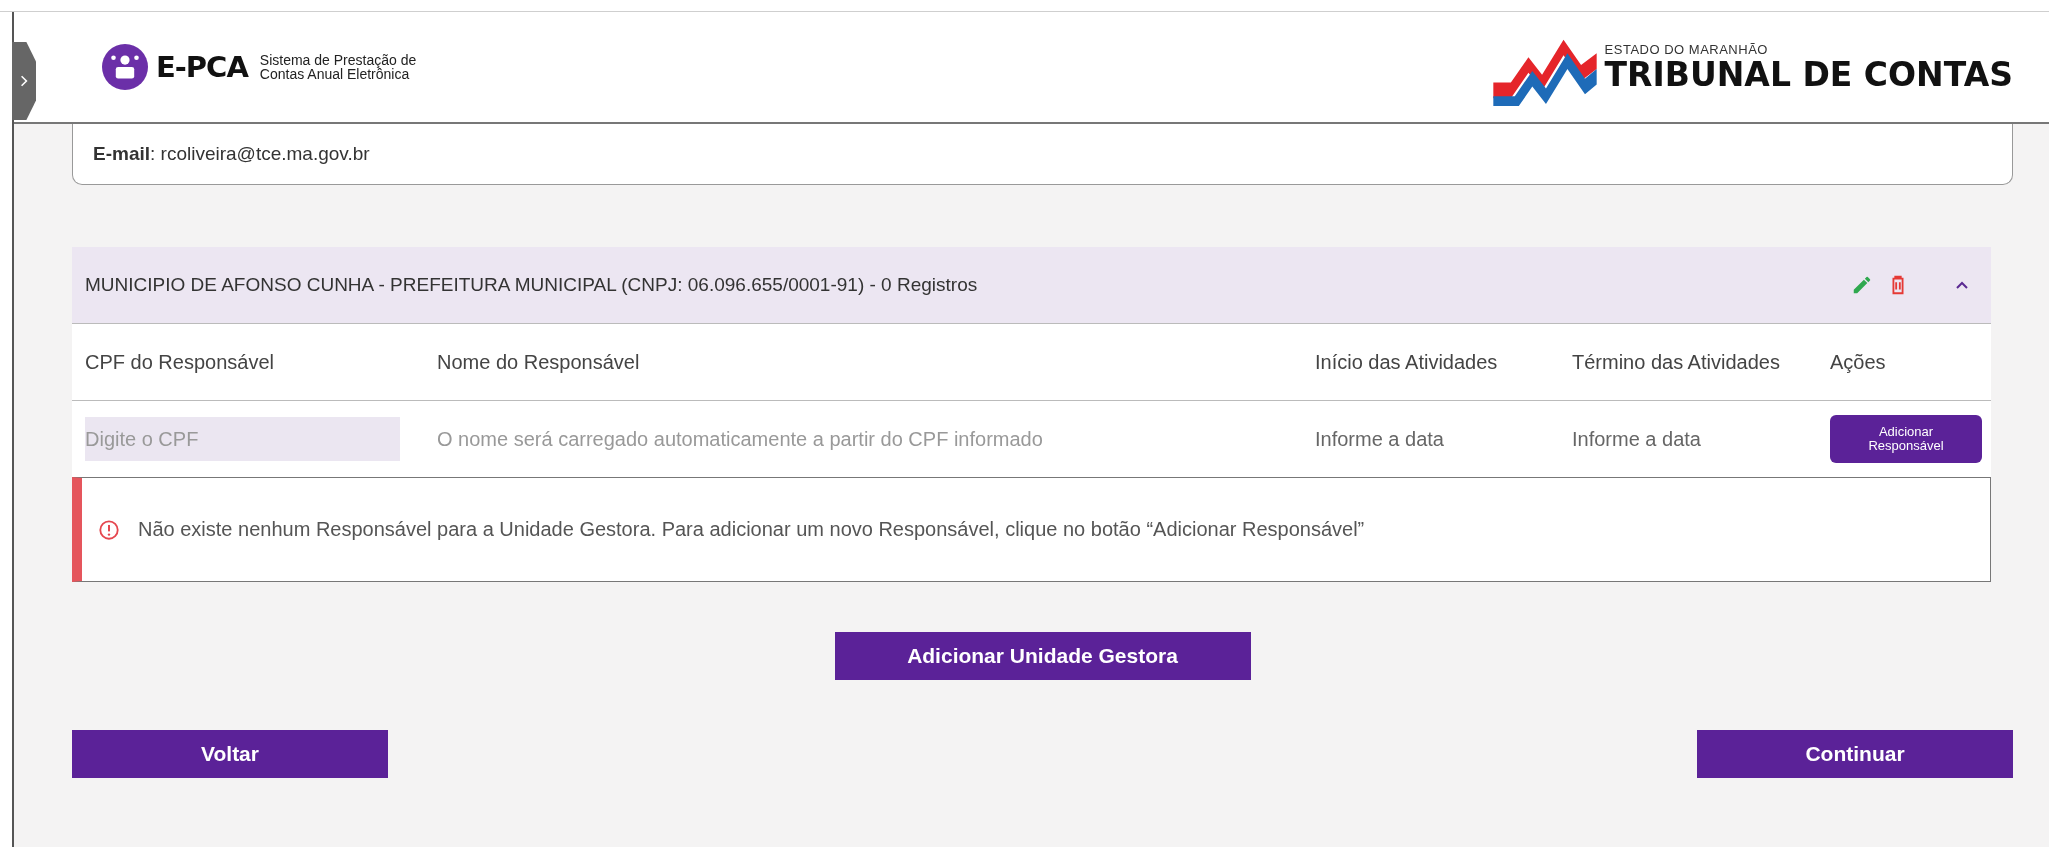 The image size is (2049, 847). Describe the element at coordinates (1042, 656) in the screenshot. I see `add-unit-button: Adicionar Unidade Gestora` at that location.